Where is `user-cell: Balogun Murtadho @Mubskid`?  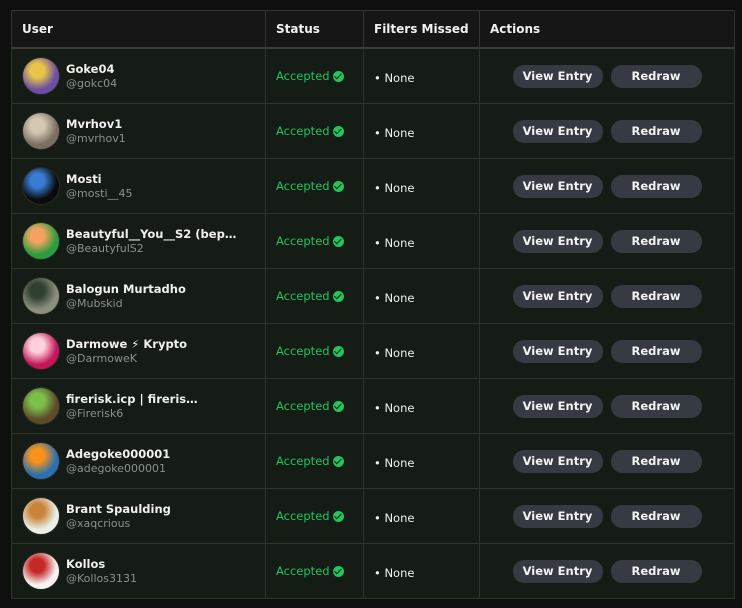
user-cell: Balogun Murtadho @Mubskid is located at coordinates (138, 296).